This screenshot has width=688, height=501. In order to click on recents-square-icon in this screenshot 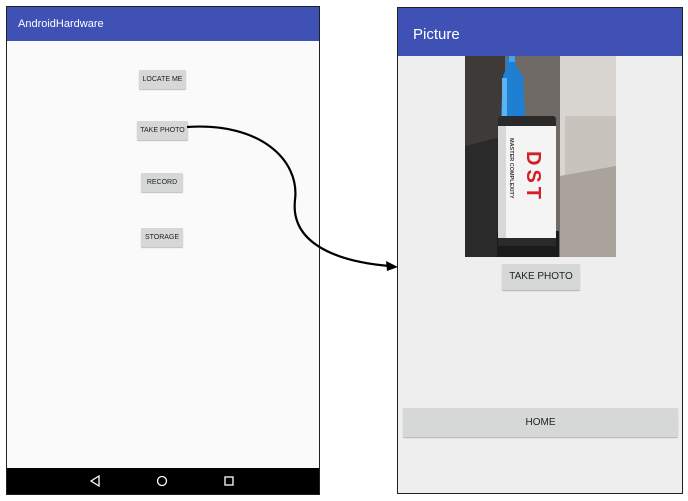, I will do `click(229, 481)`.